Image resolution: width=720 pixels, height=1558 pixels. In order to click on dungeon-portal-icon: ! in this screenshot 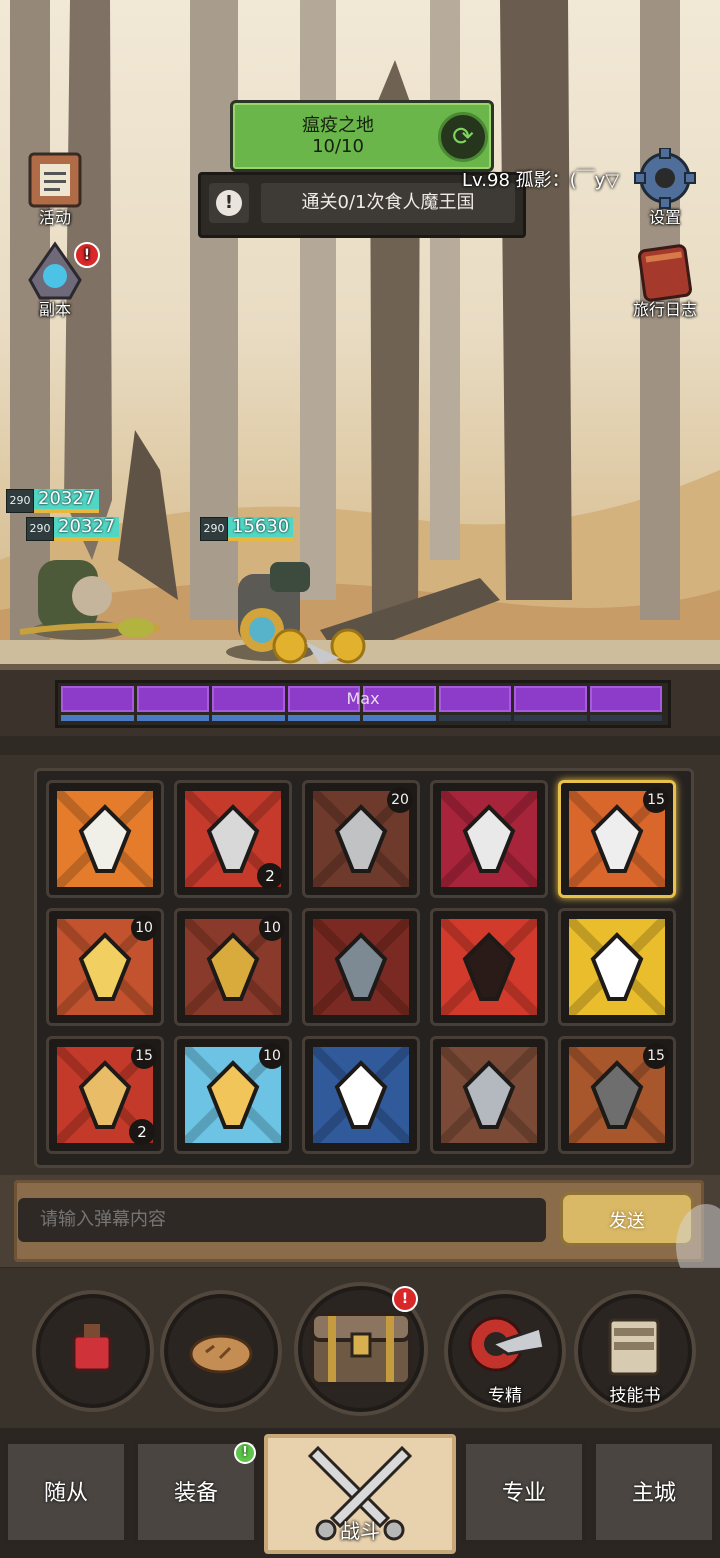, I will do `click(60, 271)`.